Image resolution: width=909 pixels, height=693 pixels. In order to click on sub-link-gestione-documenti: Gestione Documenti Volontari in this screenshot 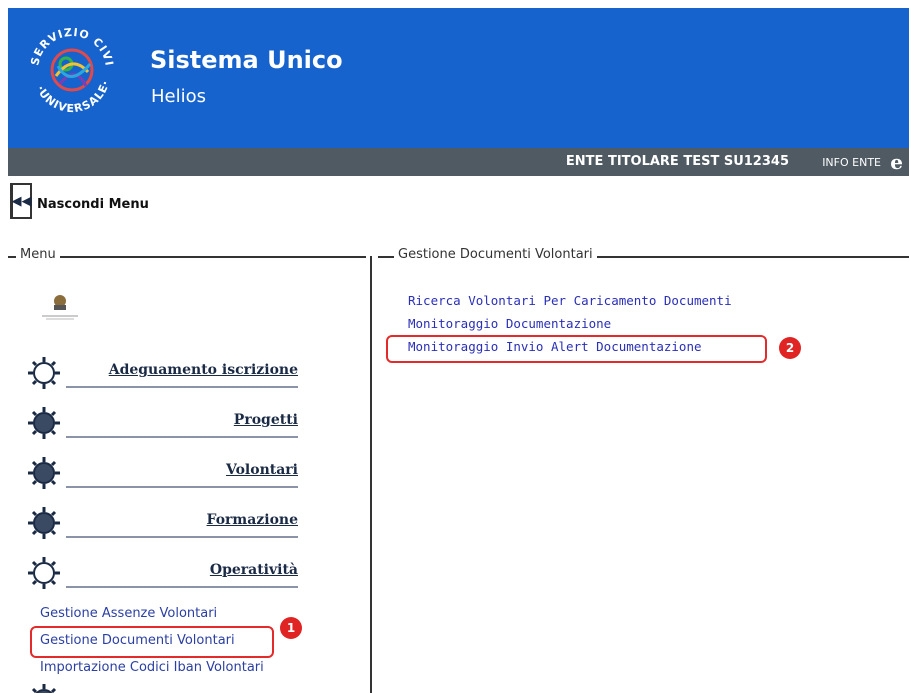, I will do `click(137, 640)`.